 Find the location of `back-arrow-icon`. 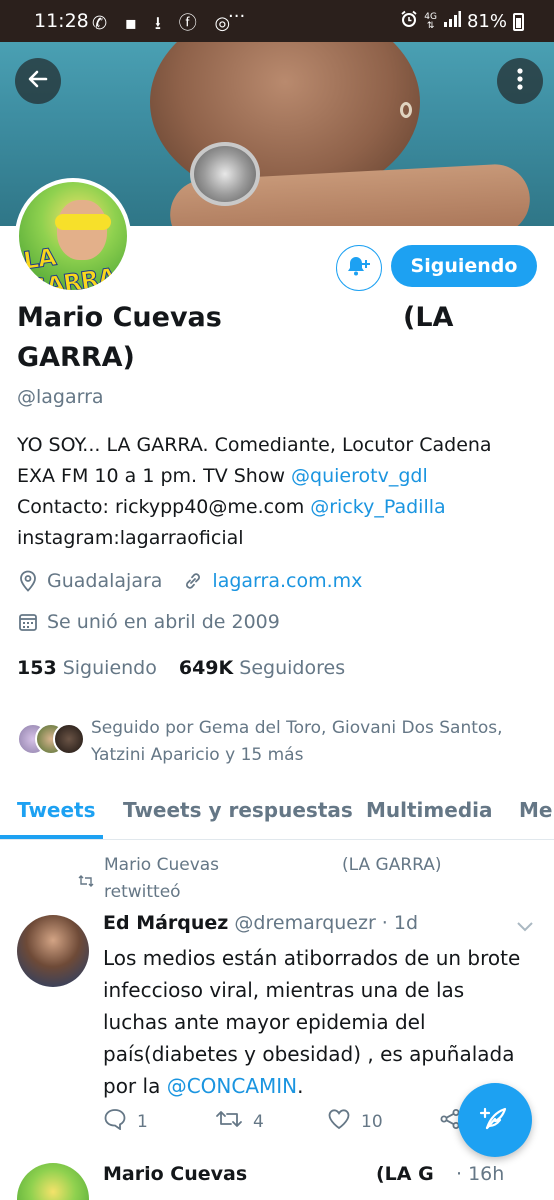

back-arrow-icon is located at coordinates (38, 81).